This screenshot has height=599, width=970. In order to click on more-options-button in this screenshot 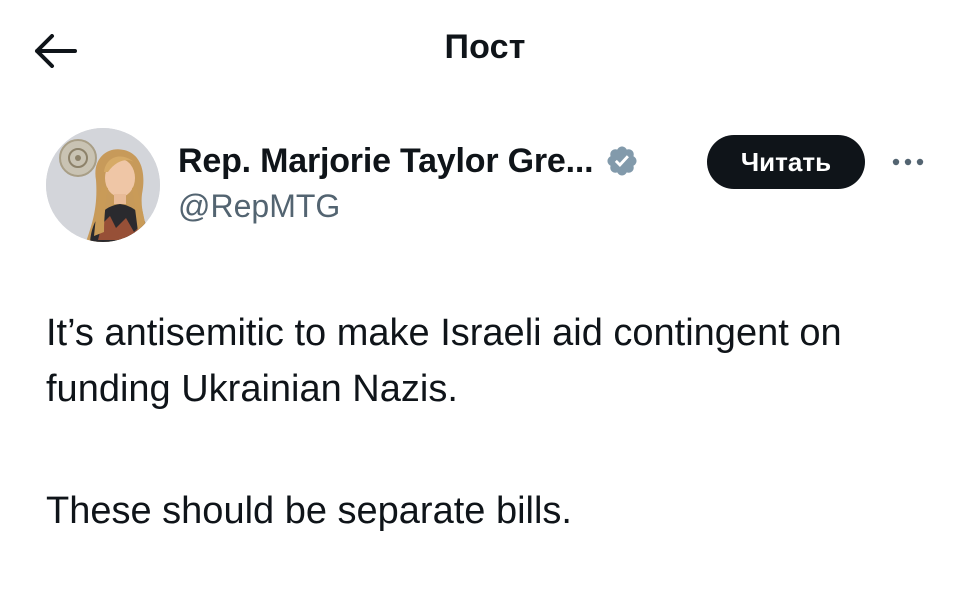, I will do `click(908, 162)`.